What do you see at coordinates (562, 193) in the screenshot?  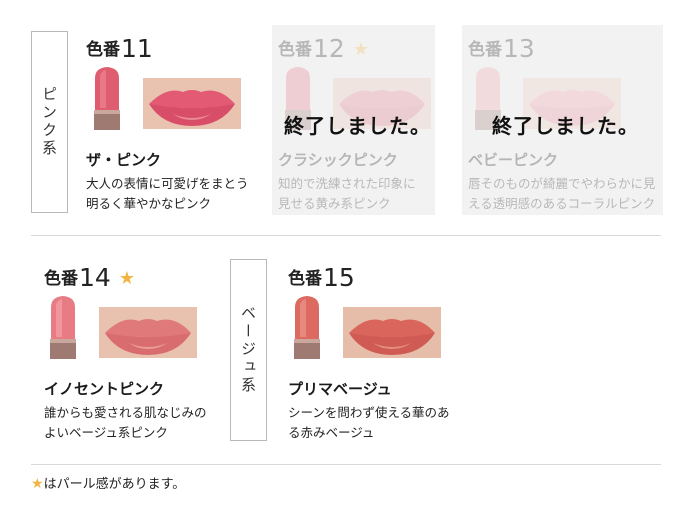 I see `product-description: 唇そのものが綺麗でやわらかに見 える透明感のあるコーラルピンク` at bounding box center [562, 193].